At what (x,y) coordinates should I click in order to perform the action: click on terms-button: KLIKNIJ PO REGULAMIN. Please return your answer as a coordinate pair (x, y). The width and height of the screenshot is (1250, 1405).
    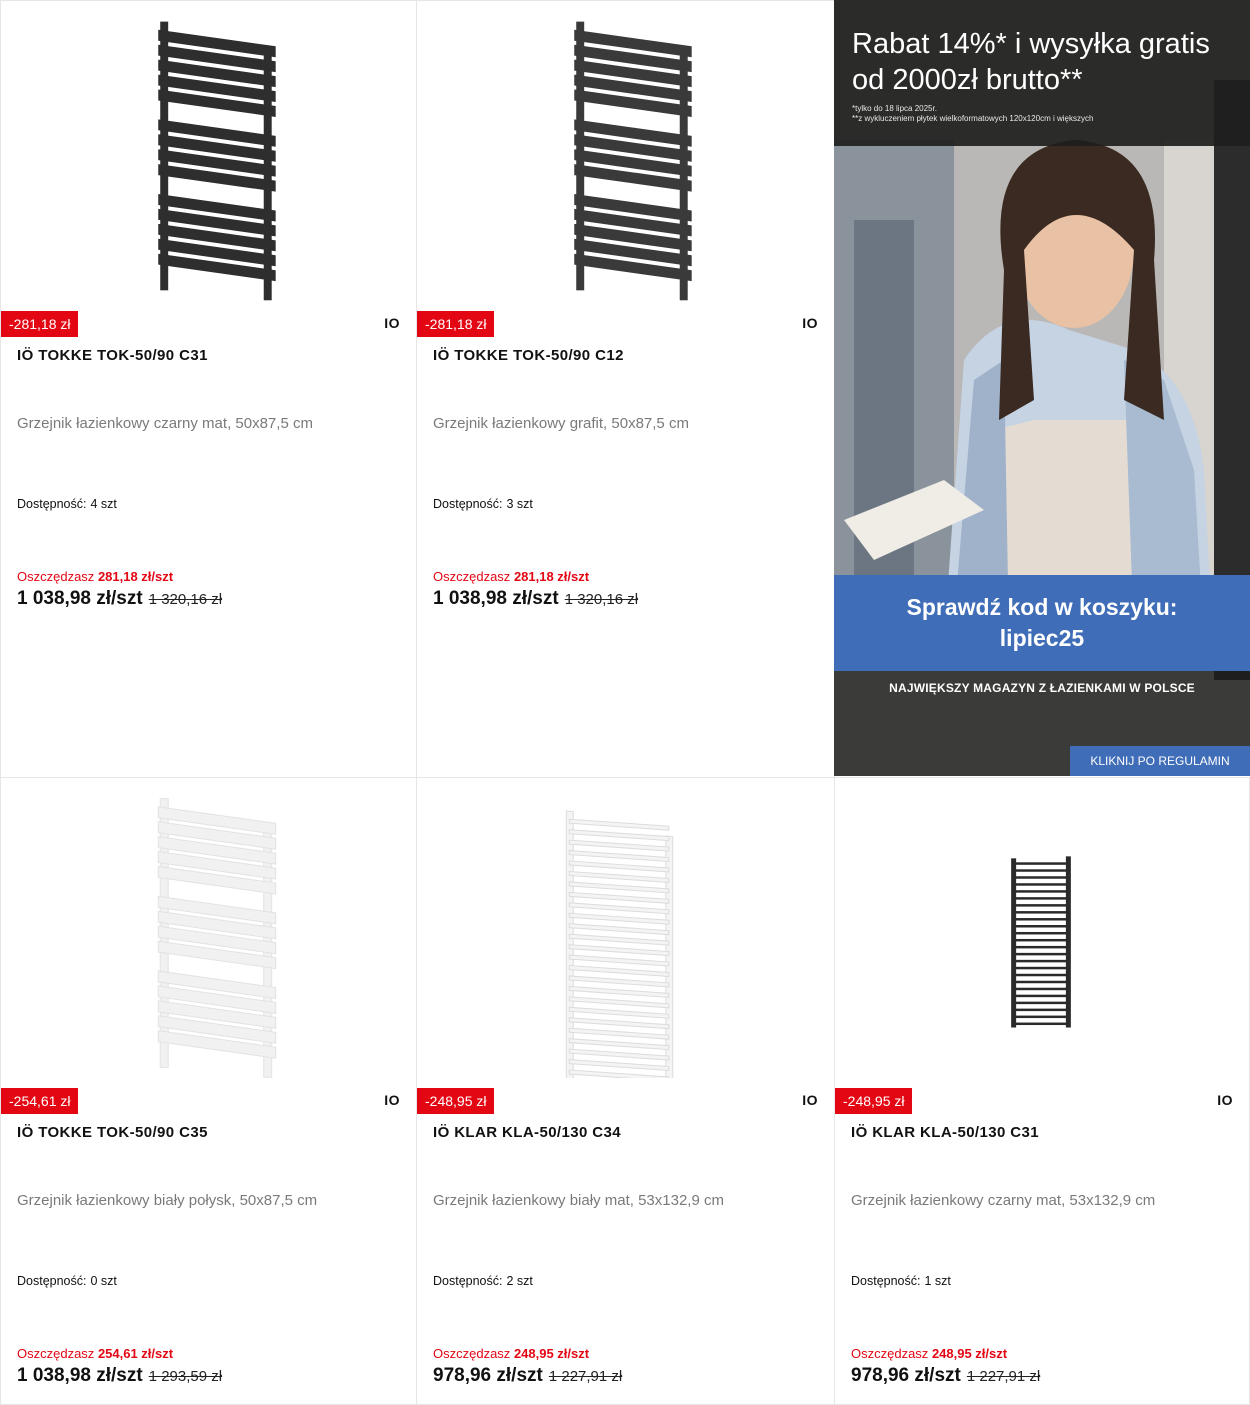
    Looking at the image, I should click on (1160, 761).